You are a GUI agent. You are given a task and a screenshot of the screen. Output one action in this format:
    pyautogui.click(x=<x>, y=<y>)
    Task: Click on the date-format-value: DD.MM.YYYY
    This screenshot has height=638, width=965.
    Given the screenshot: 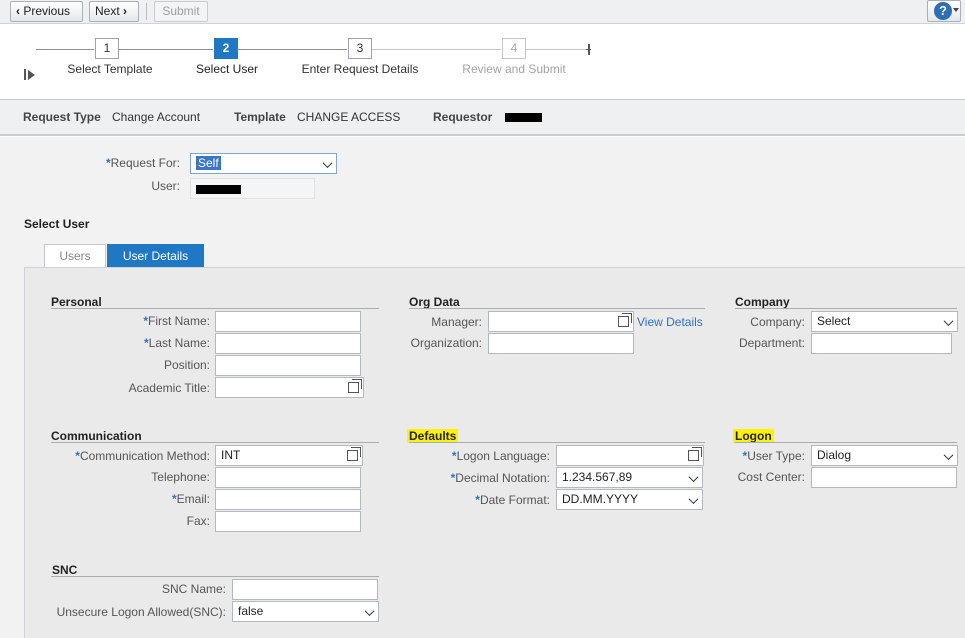 What is the action you would take?
    pyautogui.click(x=600, y=499)
    